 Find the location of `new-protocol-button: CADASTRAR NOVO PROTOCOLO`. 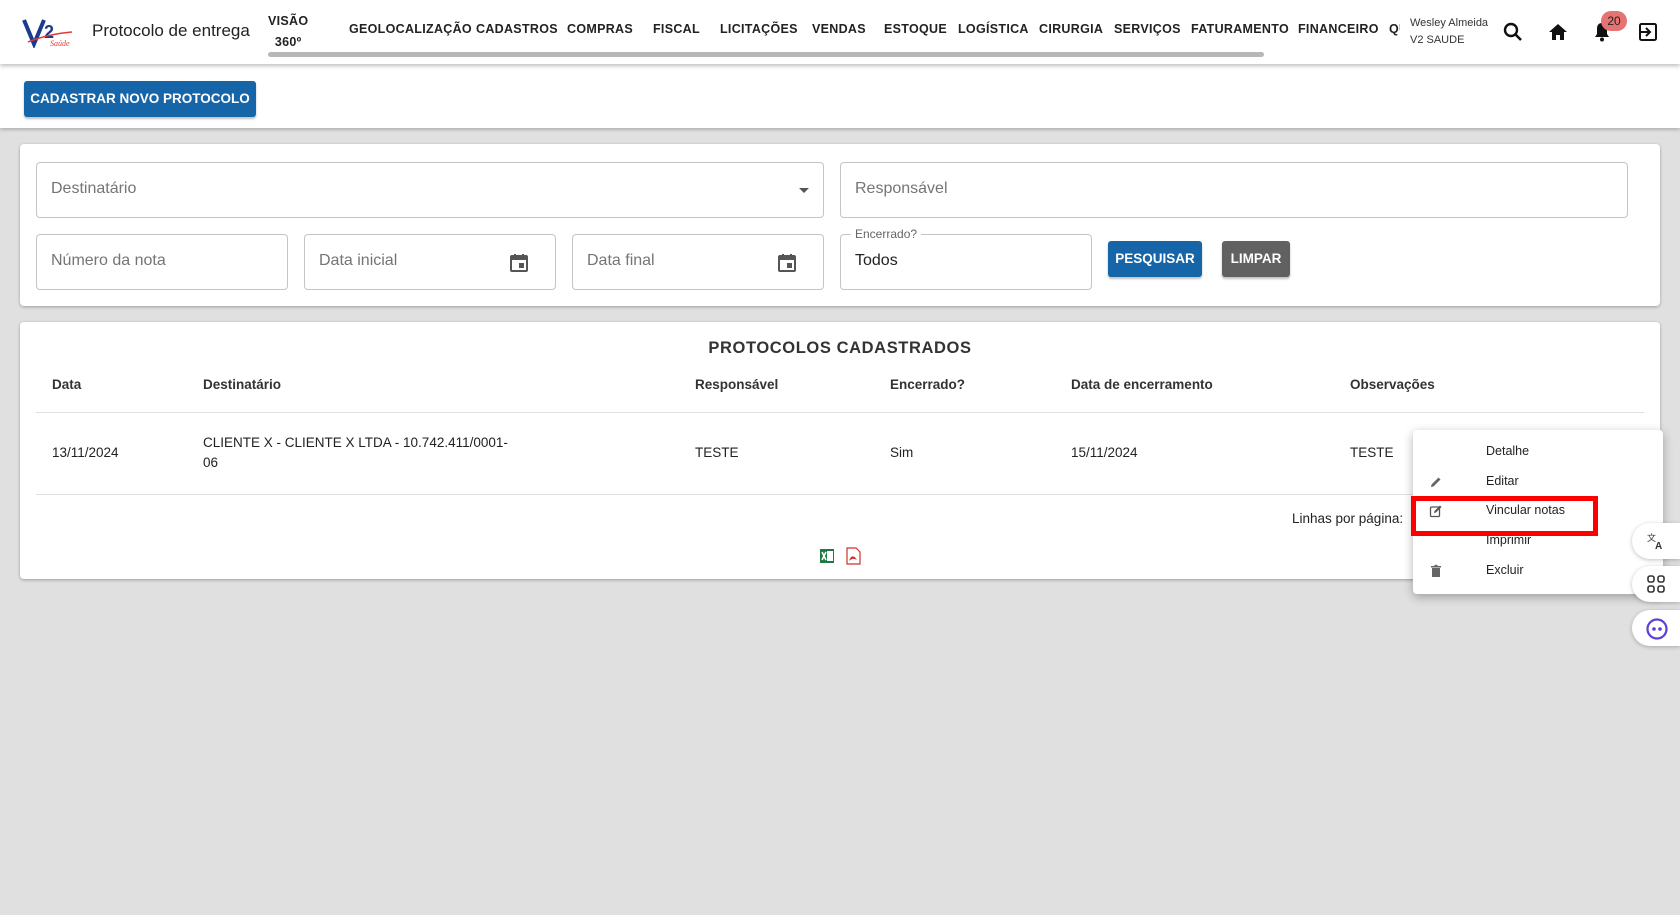

new-protocol-button: CADASTRAR NOVO PROTOCOLO is located at coordinates (140, 99).